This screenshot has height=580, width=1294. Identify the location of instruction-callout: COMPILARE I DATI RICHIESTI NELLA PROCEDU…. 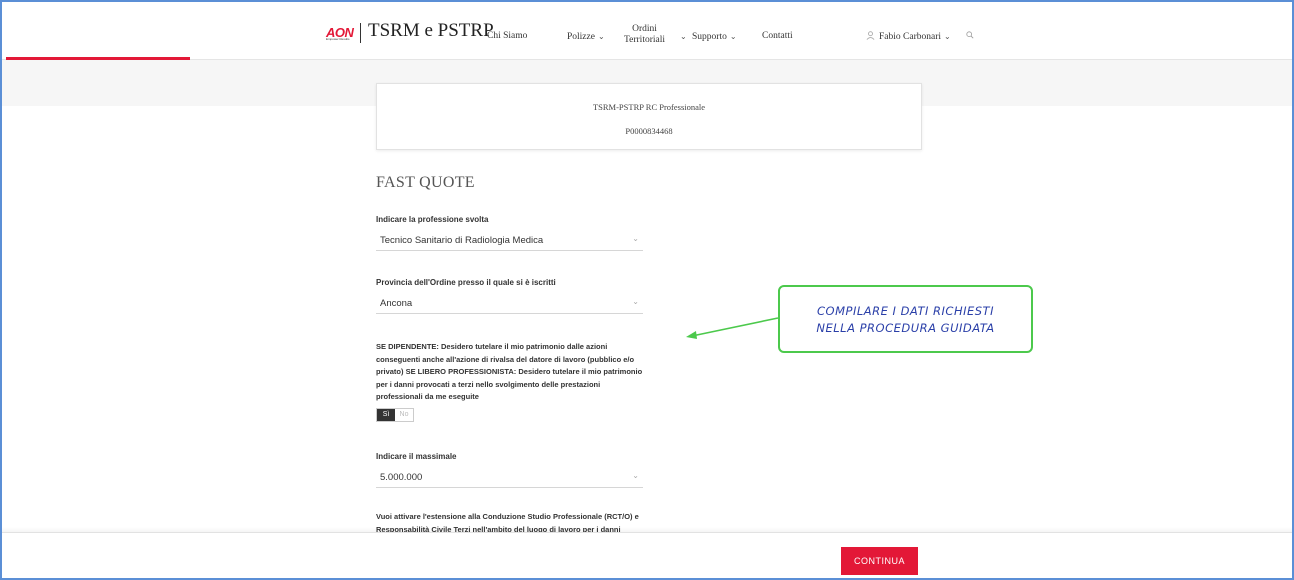
(905, 319).